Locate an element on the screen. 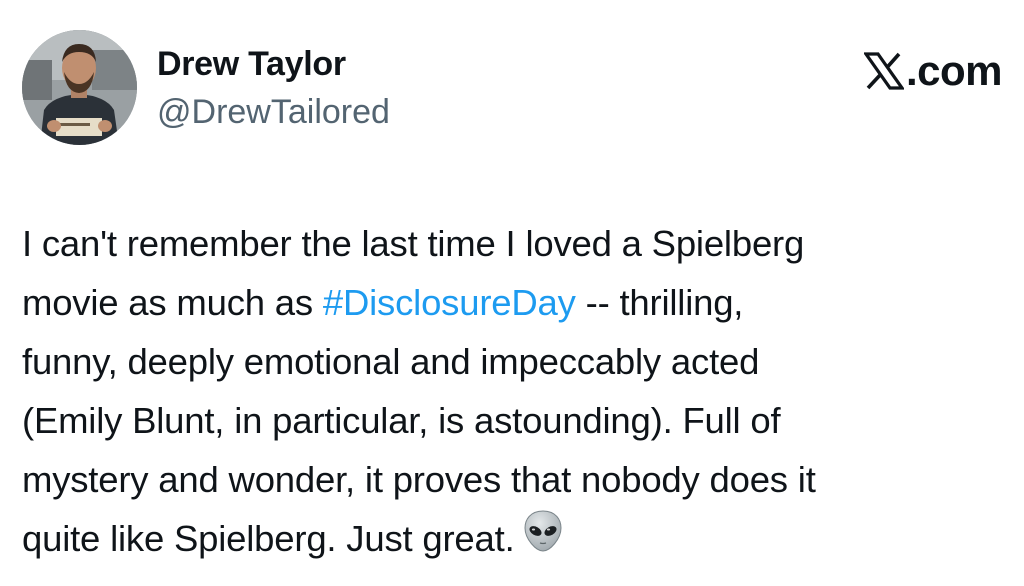 Image resolution: width=1024 pixels, height=586 pixels. profile-photo is located at coordinates (79, 87).